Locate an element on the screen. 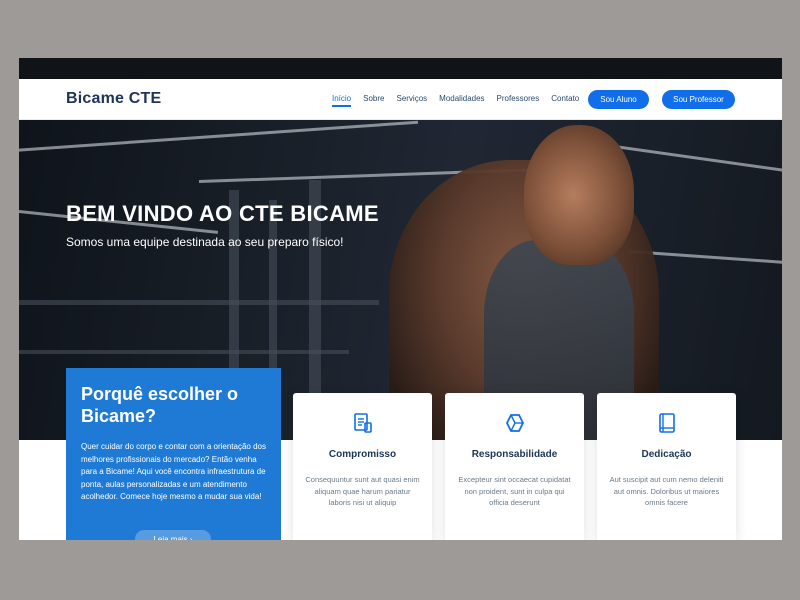 The image size is (800, 600). document-icon is located at coordinates (362, 423).